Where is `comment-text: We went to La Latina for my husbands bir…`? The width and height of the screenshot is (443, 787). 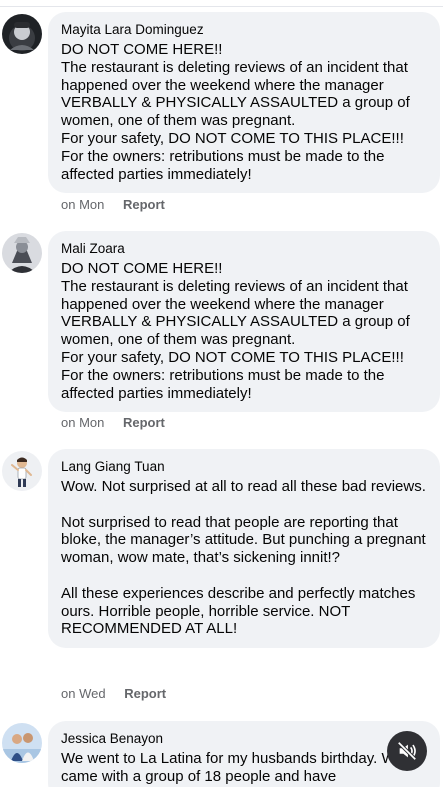 comment-text: We went to La Latina for my husbands bir… is located at coordinates (232, 767).